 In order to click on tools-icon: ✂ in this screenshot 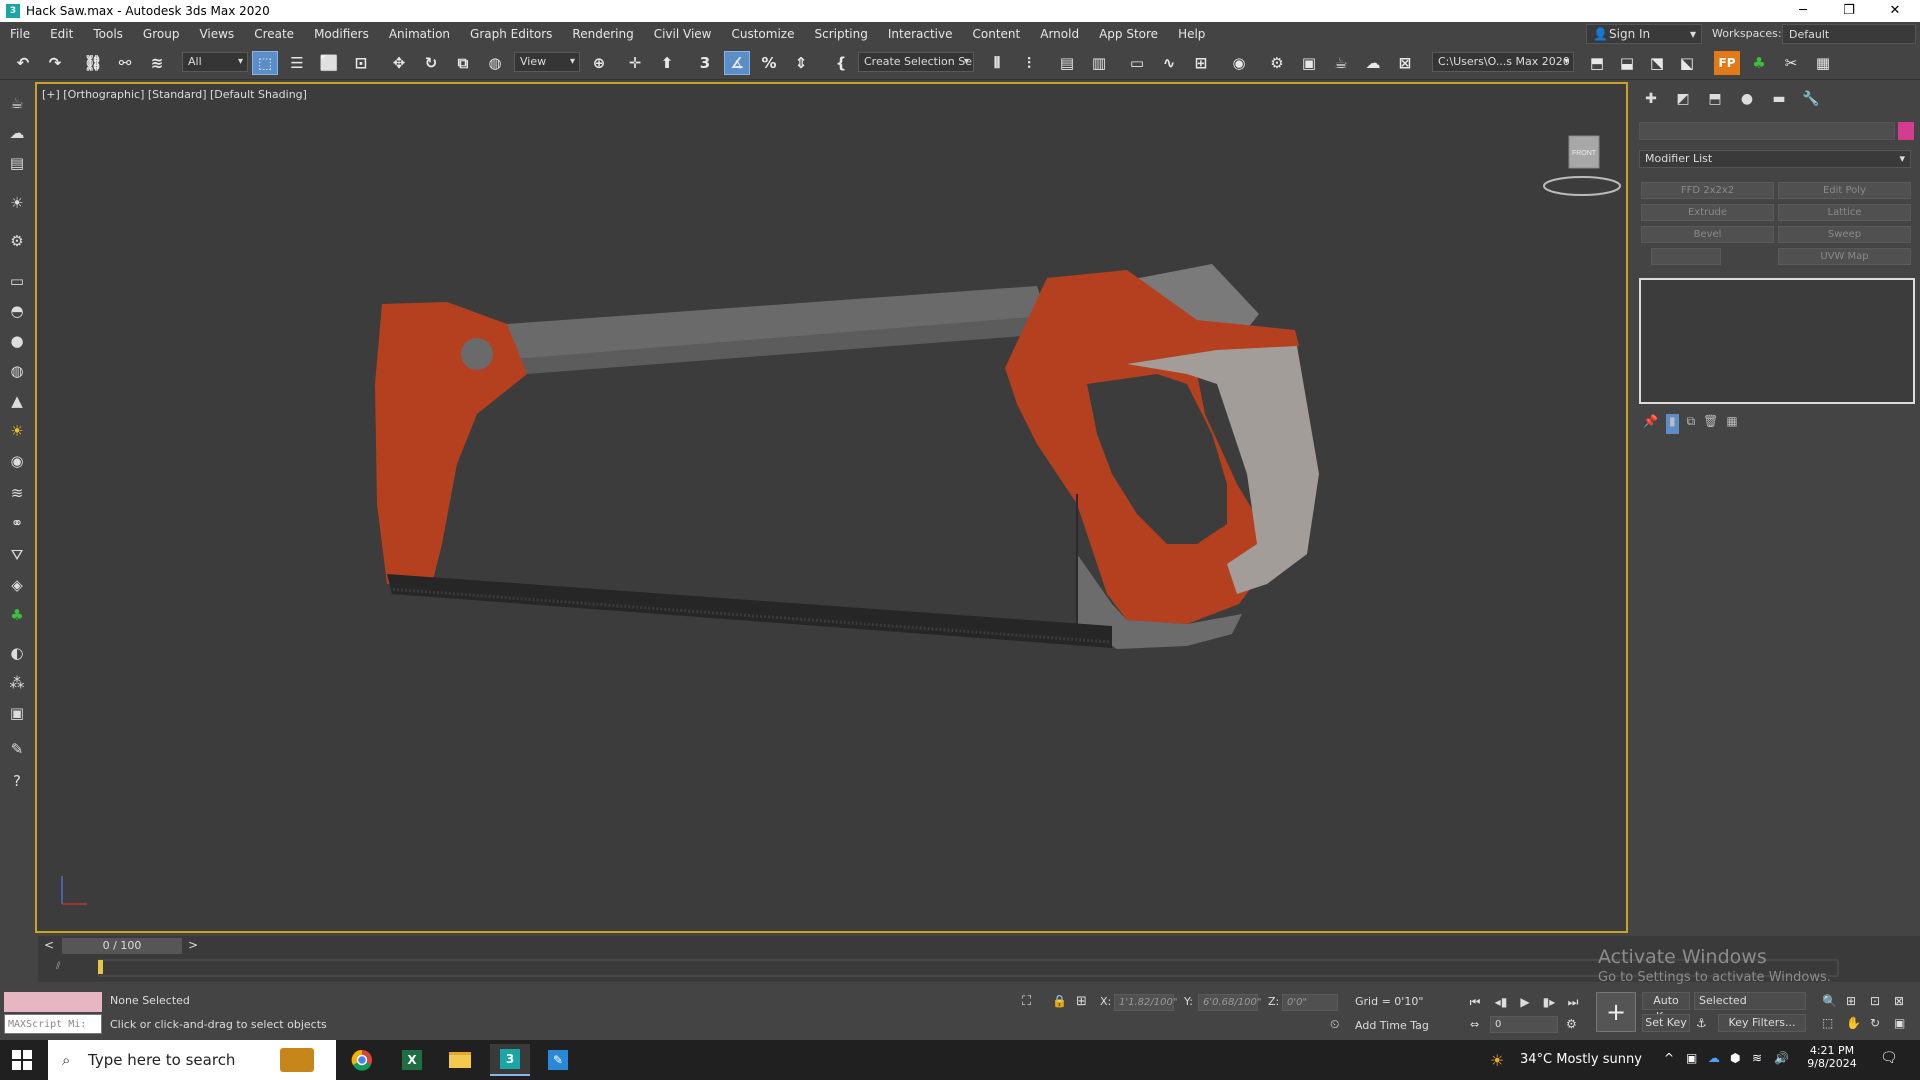, I will do `click(1791, 63)`.